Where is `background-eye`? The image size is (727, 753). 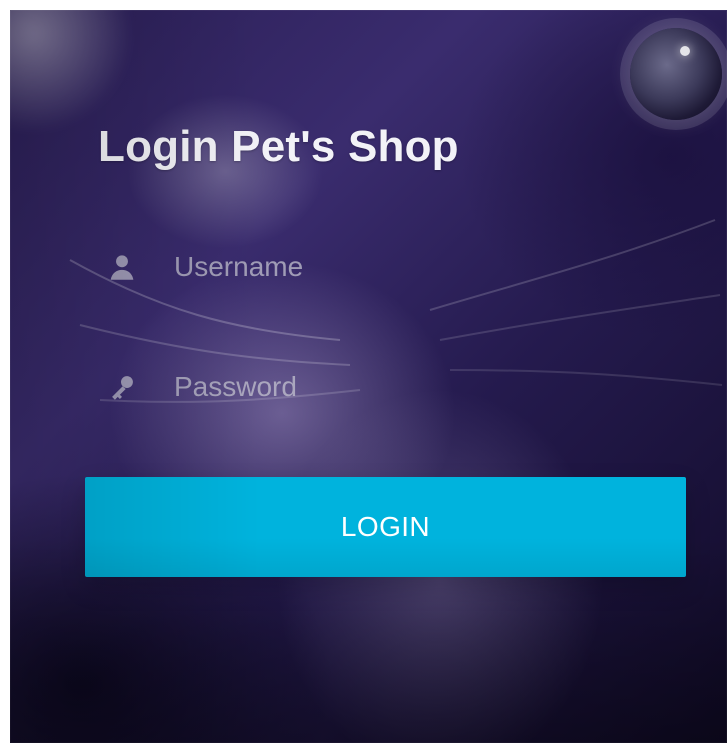
background-eye is located at coordinates (676, 74).